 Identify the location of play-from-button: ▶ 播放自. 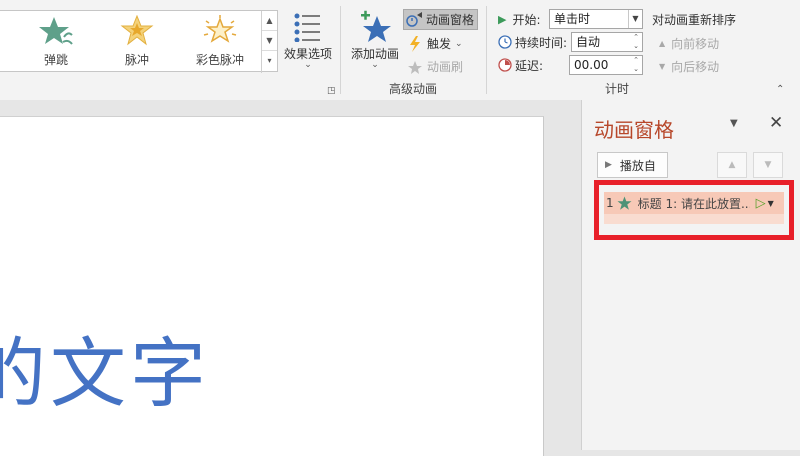
(632, 165).